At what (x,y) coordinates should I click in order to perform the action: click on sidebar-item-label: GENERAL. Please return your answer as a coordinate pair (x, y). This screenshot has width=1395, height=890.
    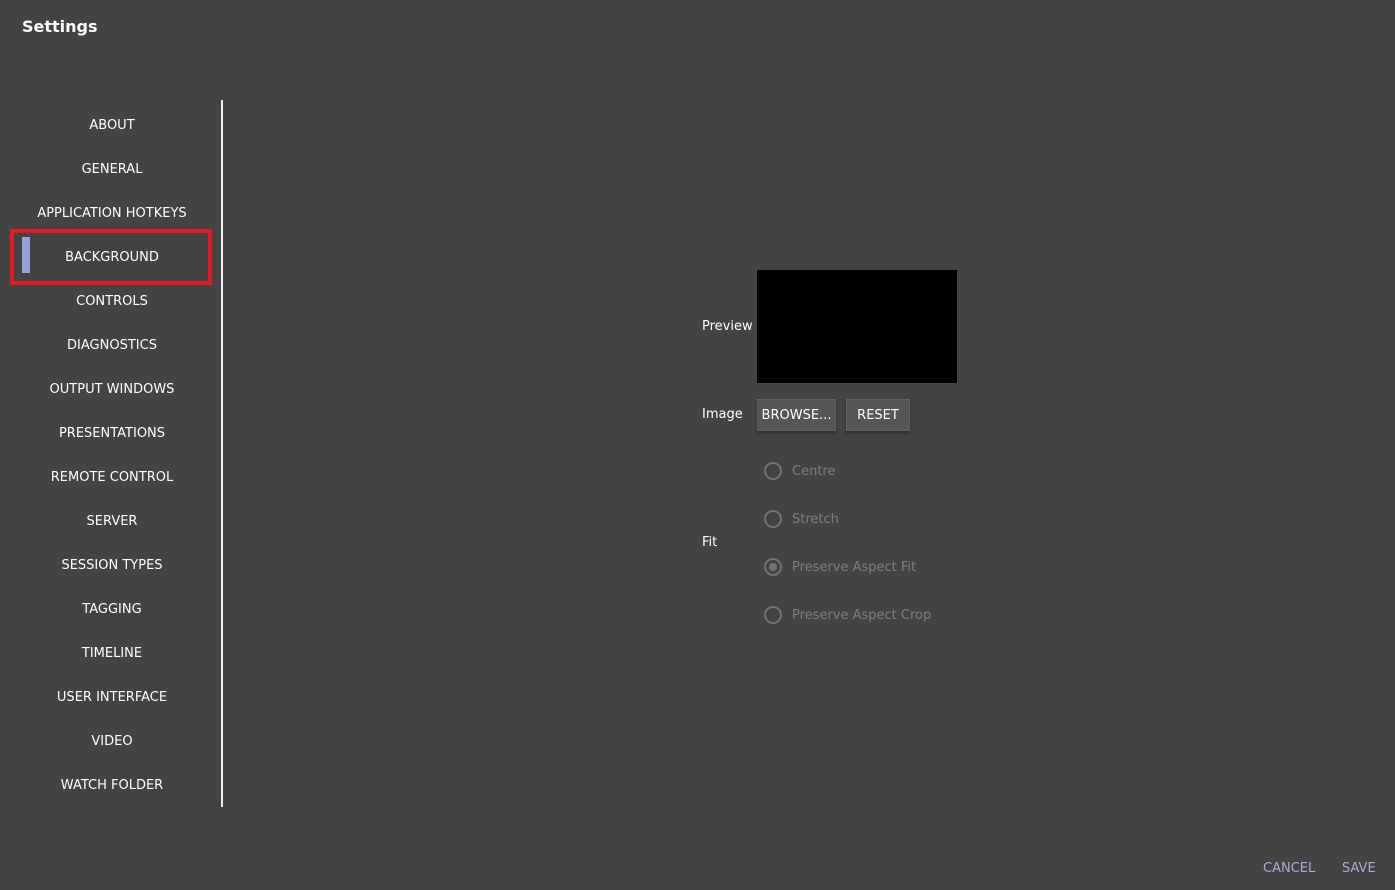
    Looking at the image, I should click on (112, 169).